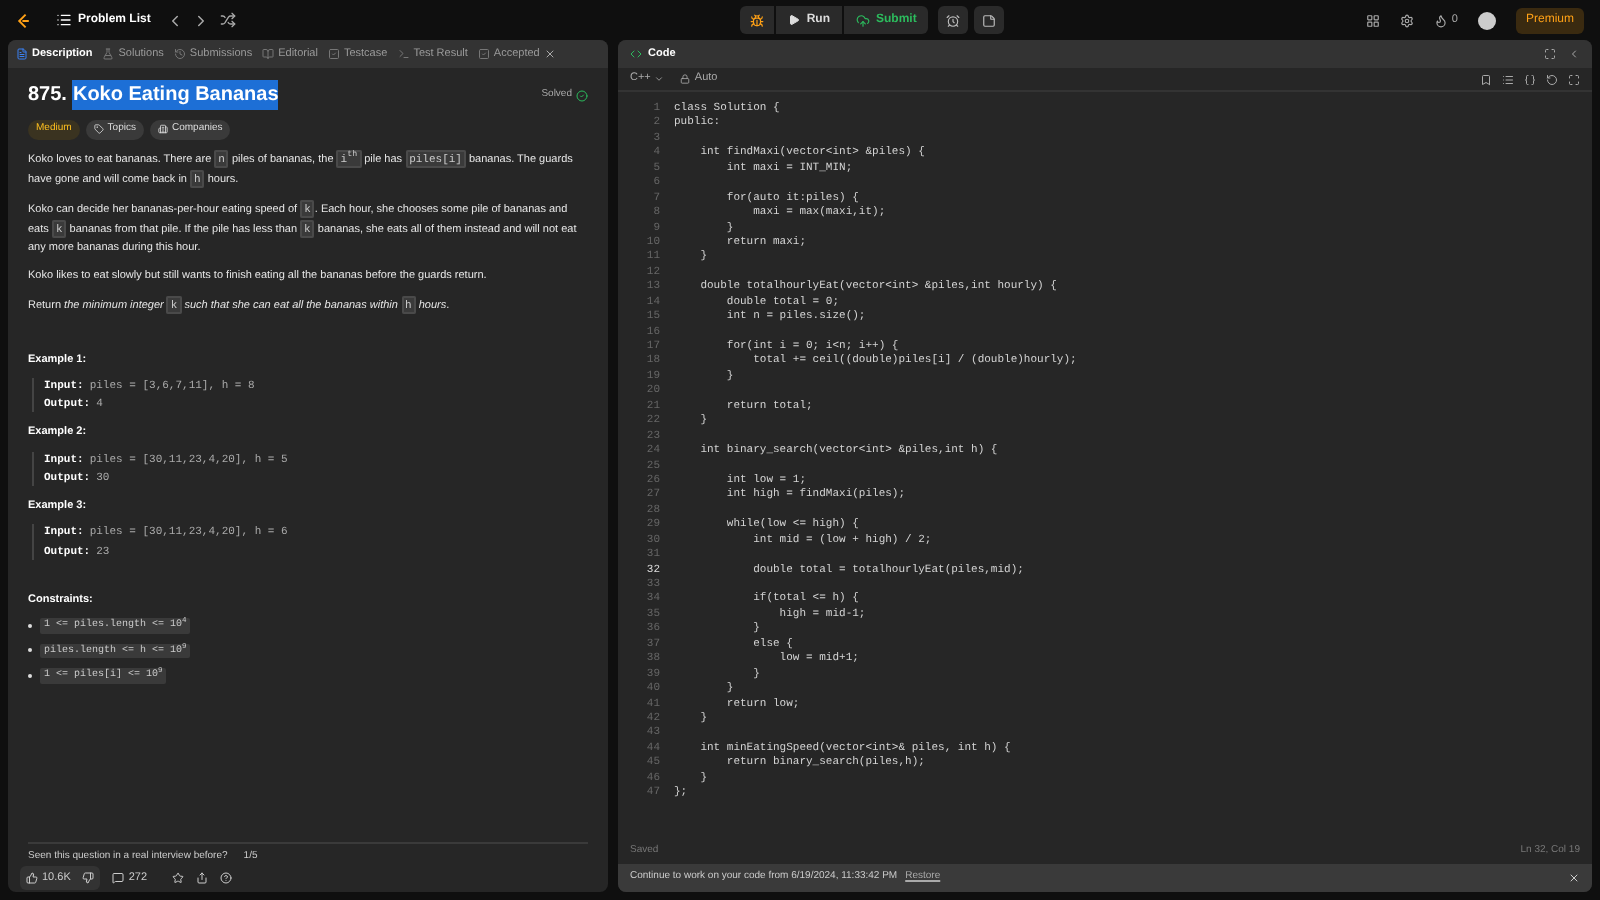 This screenshot has height=900, width=1600. What do you see at coordinates (1574, 54) in the screenshot?
I see `collapse-icon` at bounding box center [1574, 54].